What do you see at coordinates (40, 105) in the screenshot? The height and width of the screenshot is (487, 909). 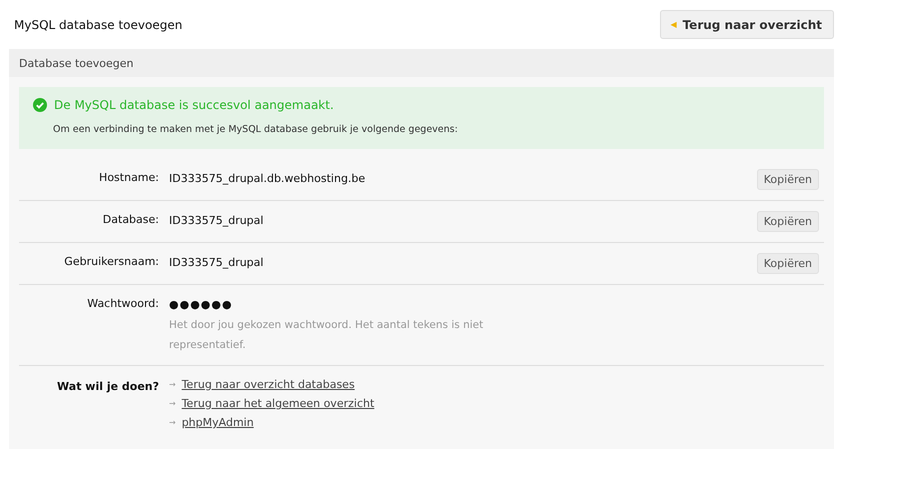 I see `check-icon` at bounding box center [40, 105].